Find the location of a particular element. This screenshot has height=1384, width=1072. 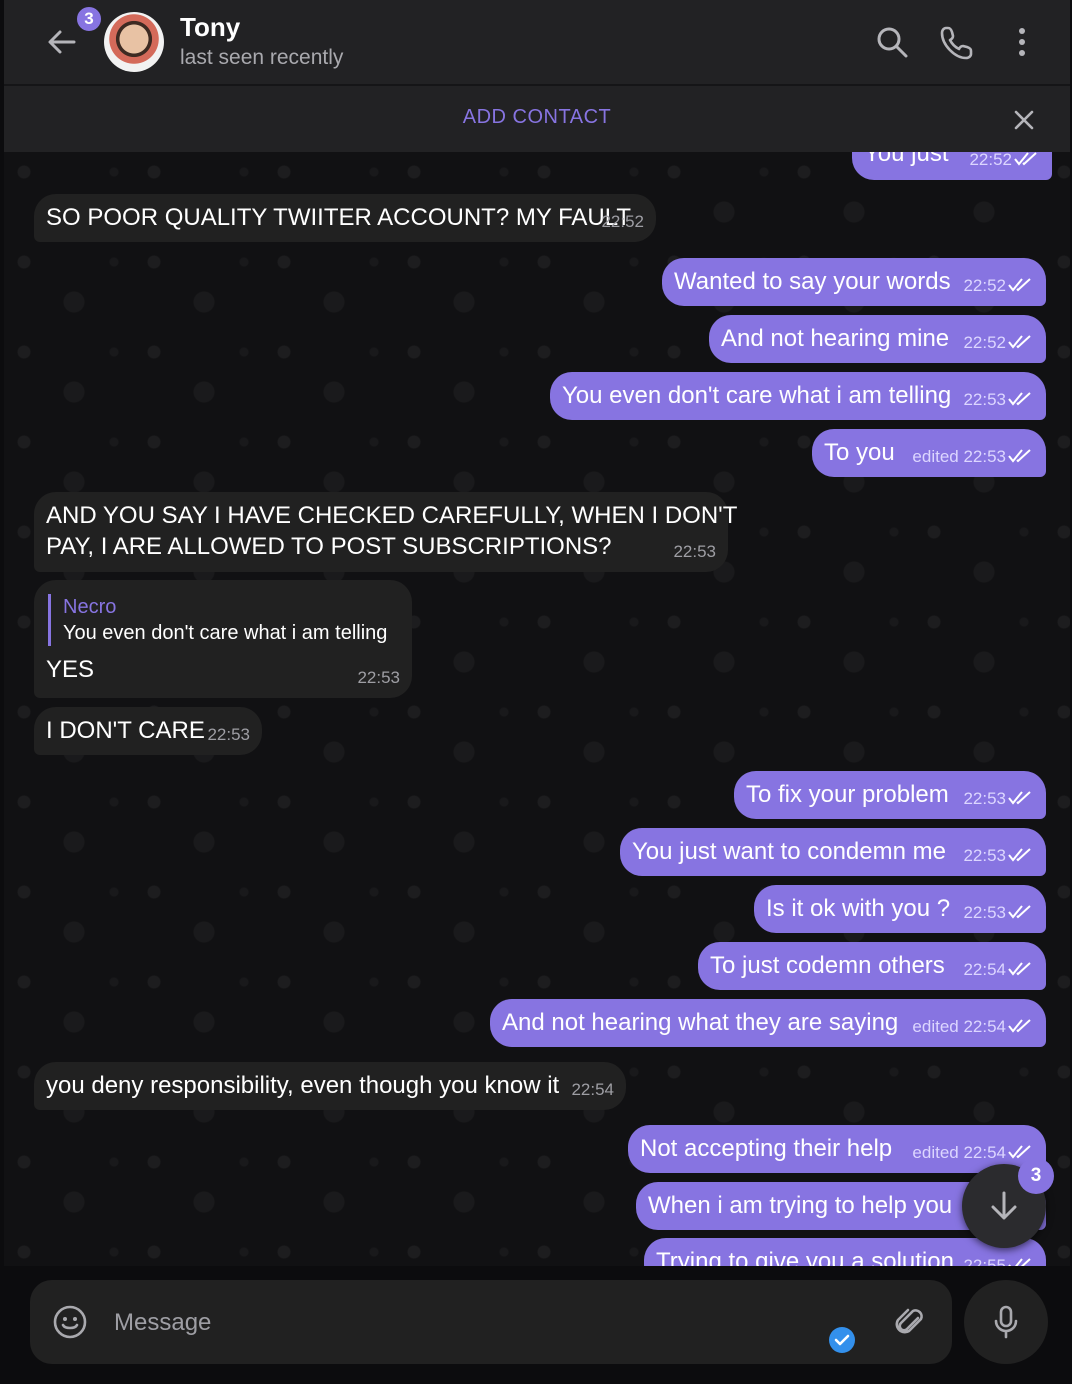

verified-icon is located at coordinates (842, 1340).